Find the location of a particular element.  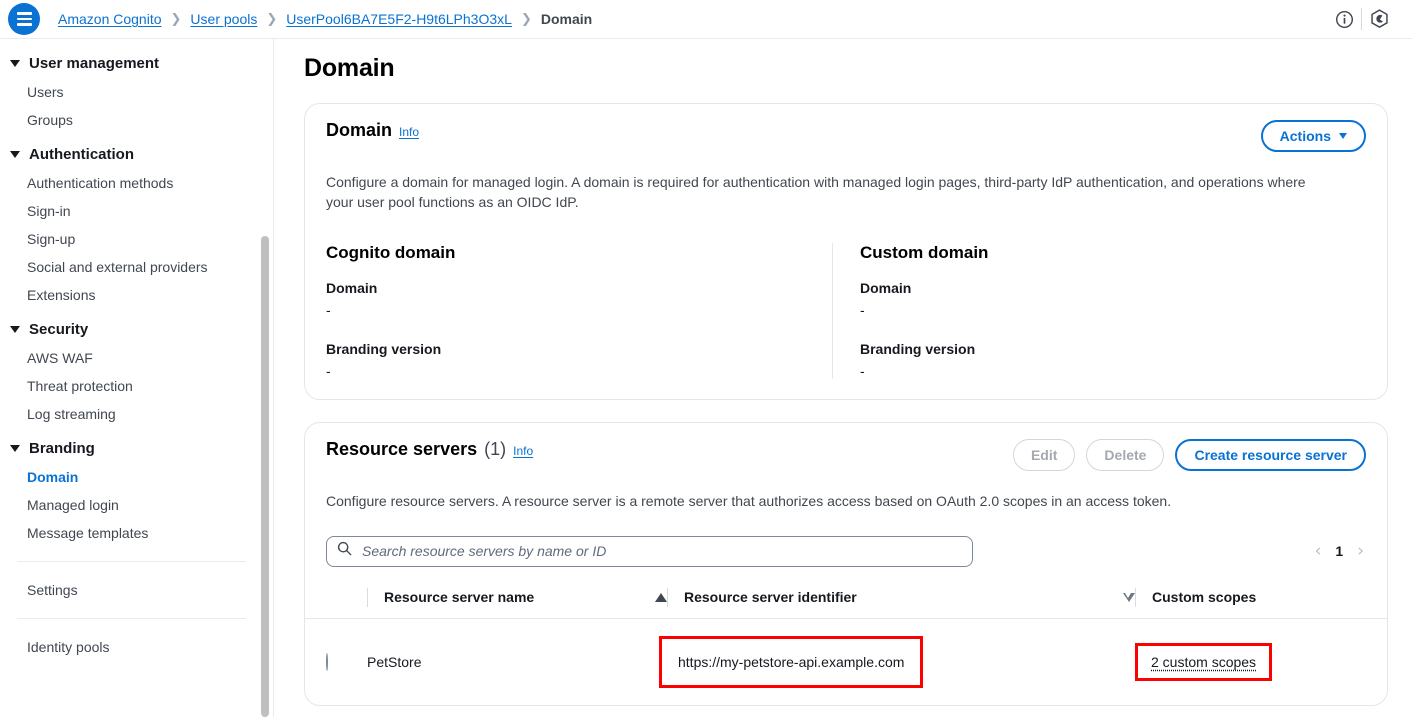

pagination: ‹ 1 › is located at coordinates (1340, 551).